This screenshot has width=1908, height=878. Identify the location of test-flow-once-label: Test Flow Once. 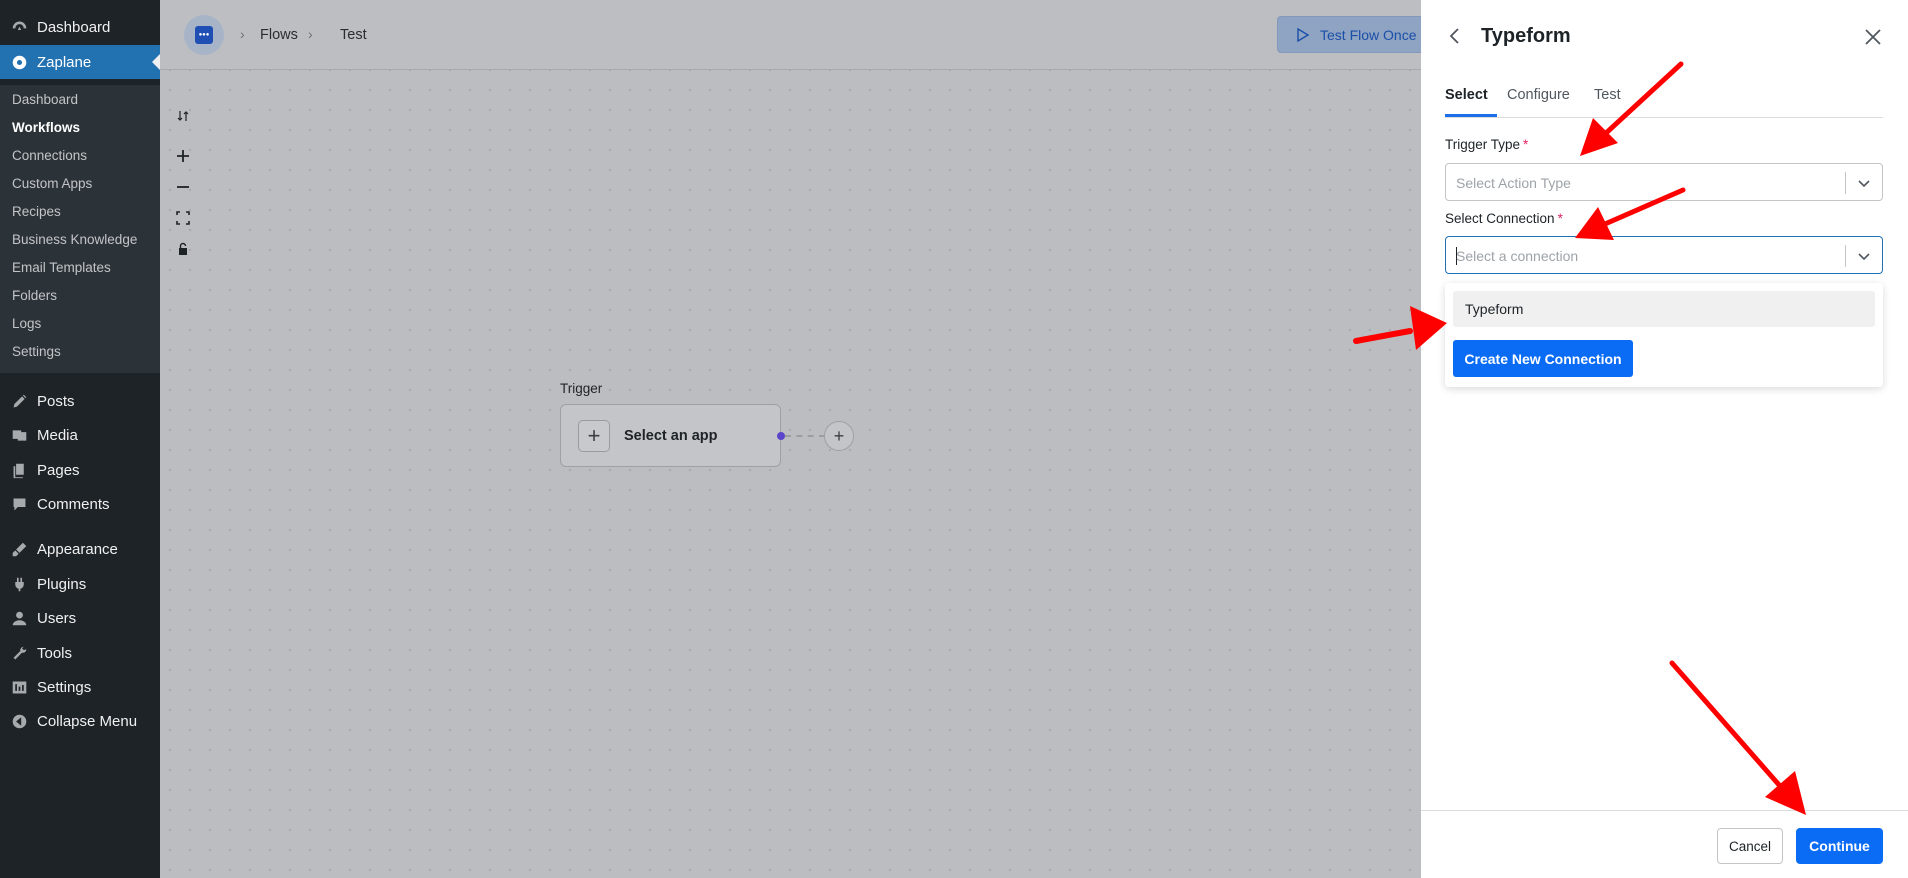
(1368, 34).